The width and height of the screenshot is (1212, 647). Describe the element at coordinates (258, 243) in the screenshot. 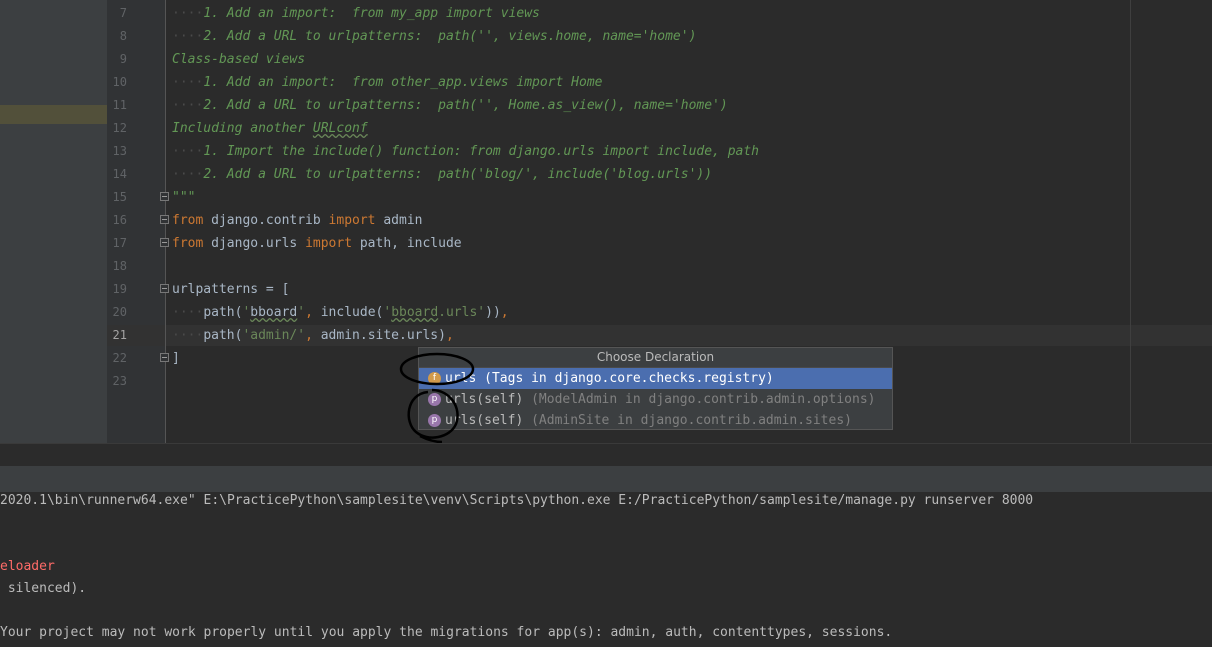

I see `code-token: django.urls` at that location.